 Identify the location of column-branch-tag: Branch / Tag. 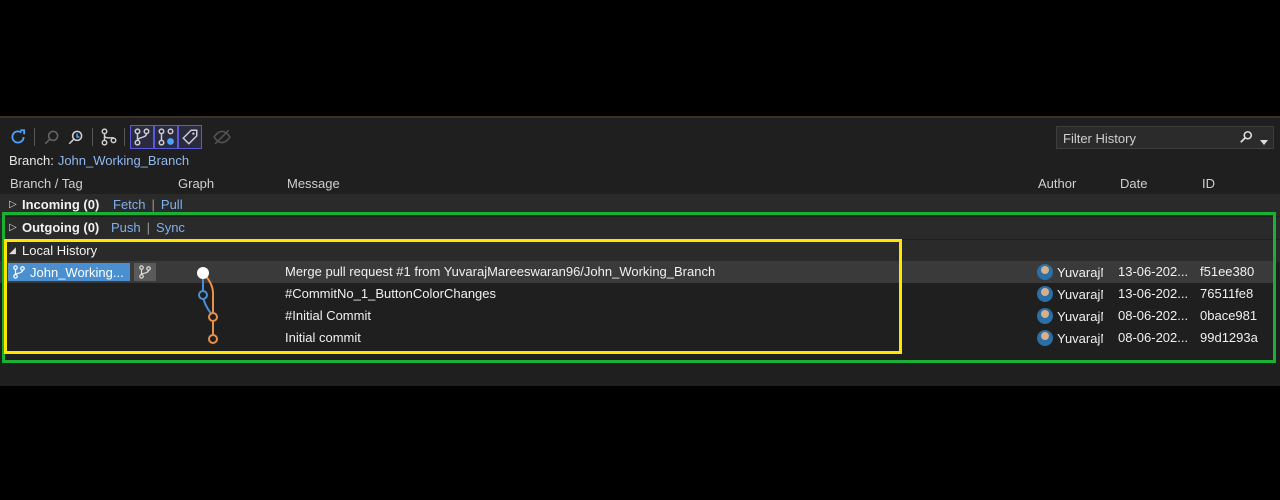
(46, 183).